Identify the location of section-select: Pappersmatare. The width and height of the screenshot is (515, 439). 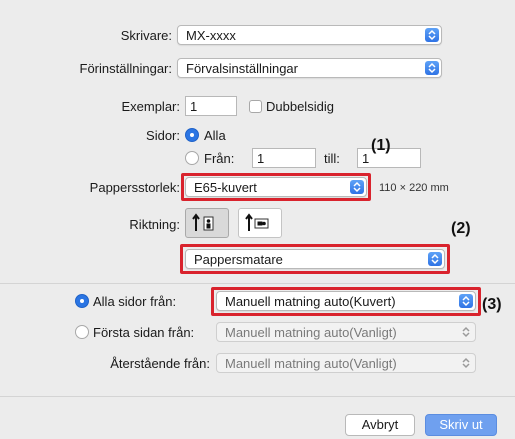
(315, 259).